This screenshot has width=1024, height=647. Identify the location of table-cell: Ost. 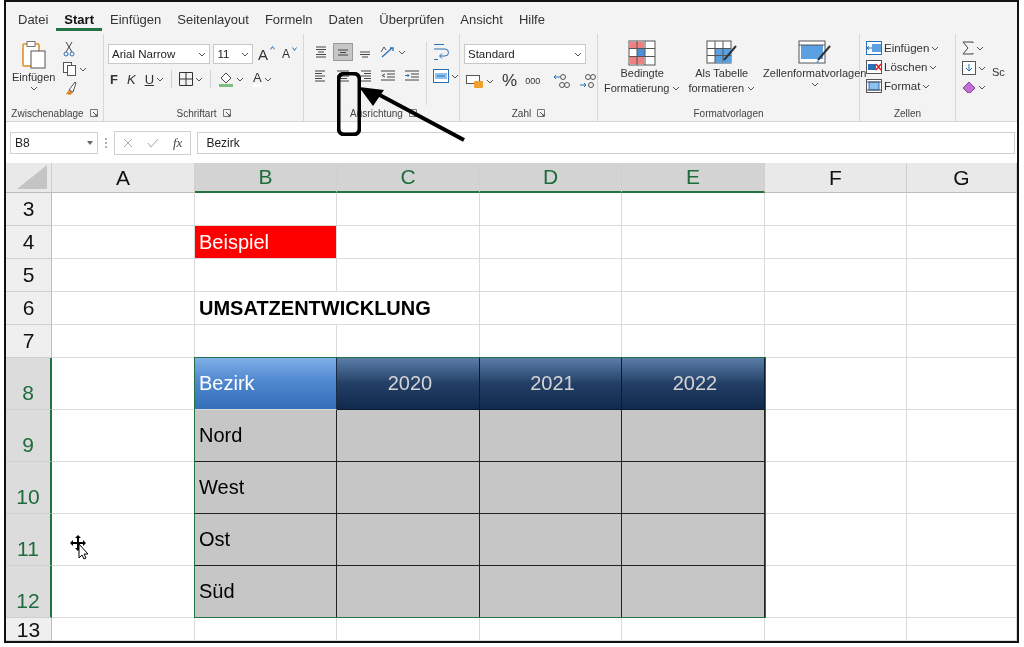
(266, 540).